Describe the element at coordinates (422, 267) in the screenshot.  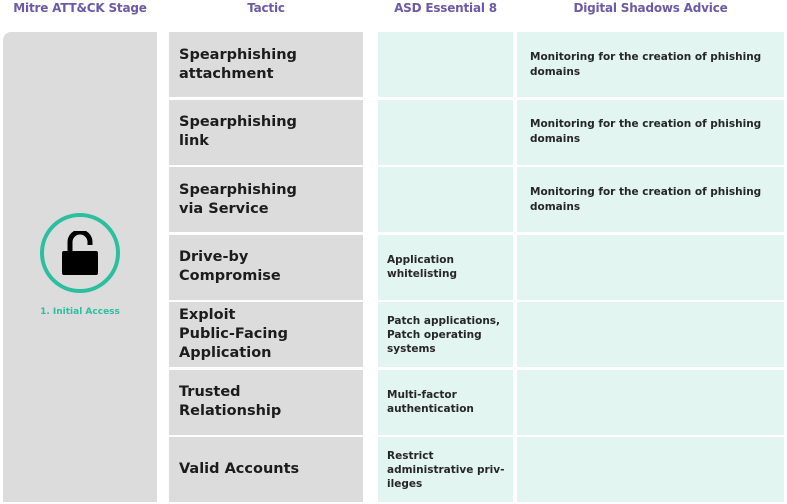
I see `asd-cell-text: Application whitelisting` at that location.